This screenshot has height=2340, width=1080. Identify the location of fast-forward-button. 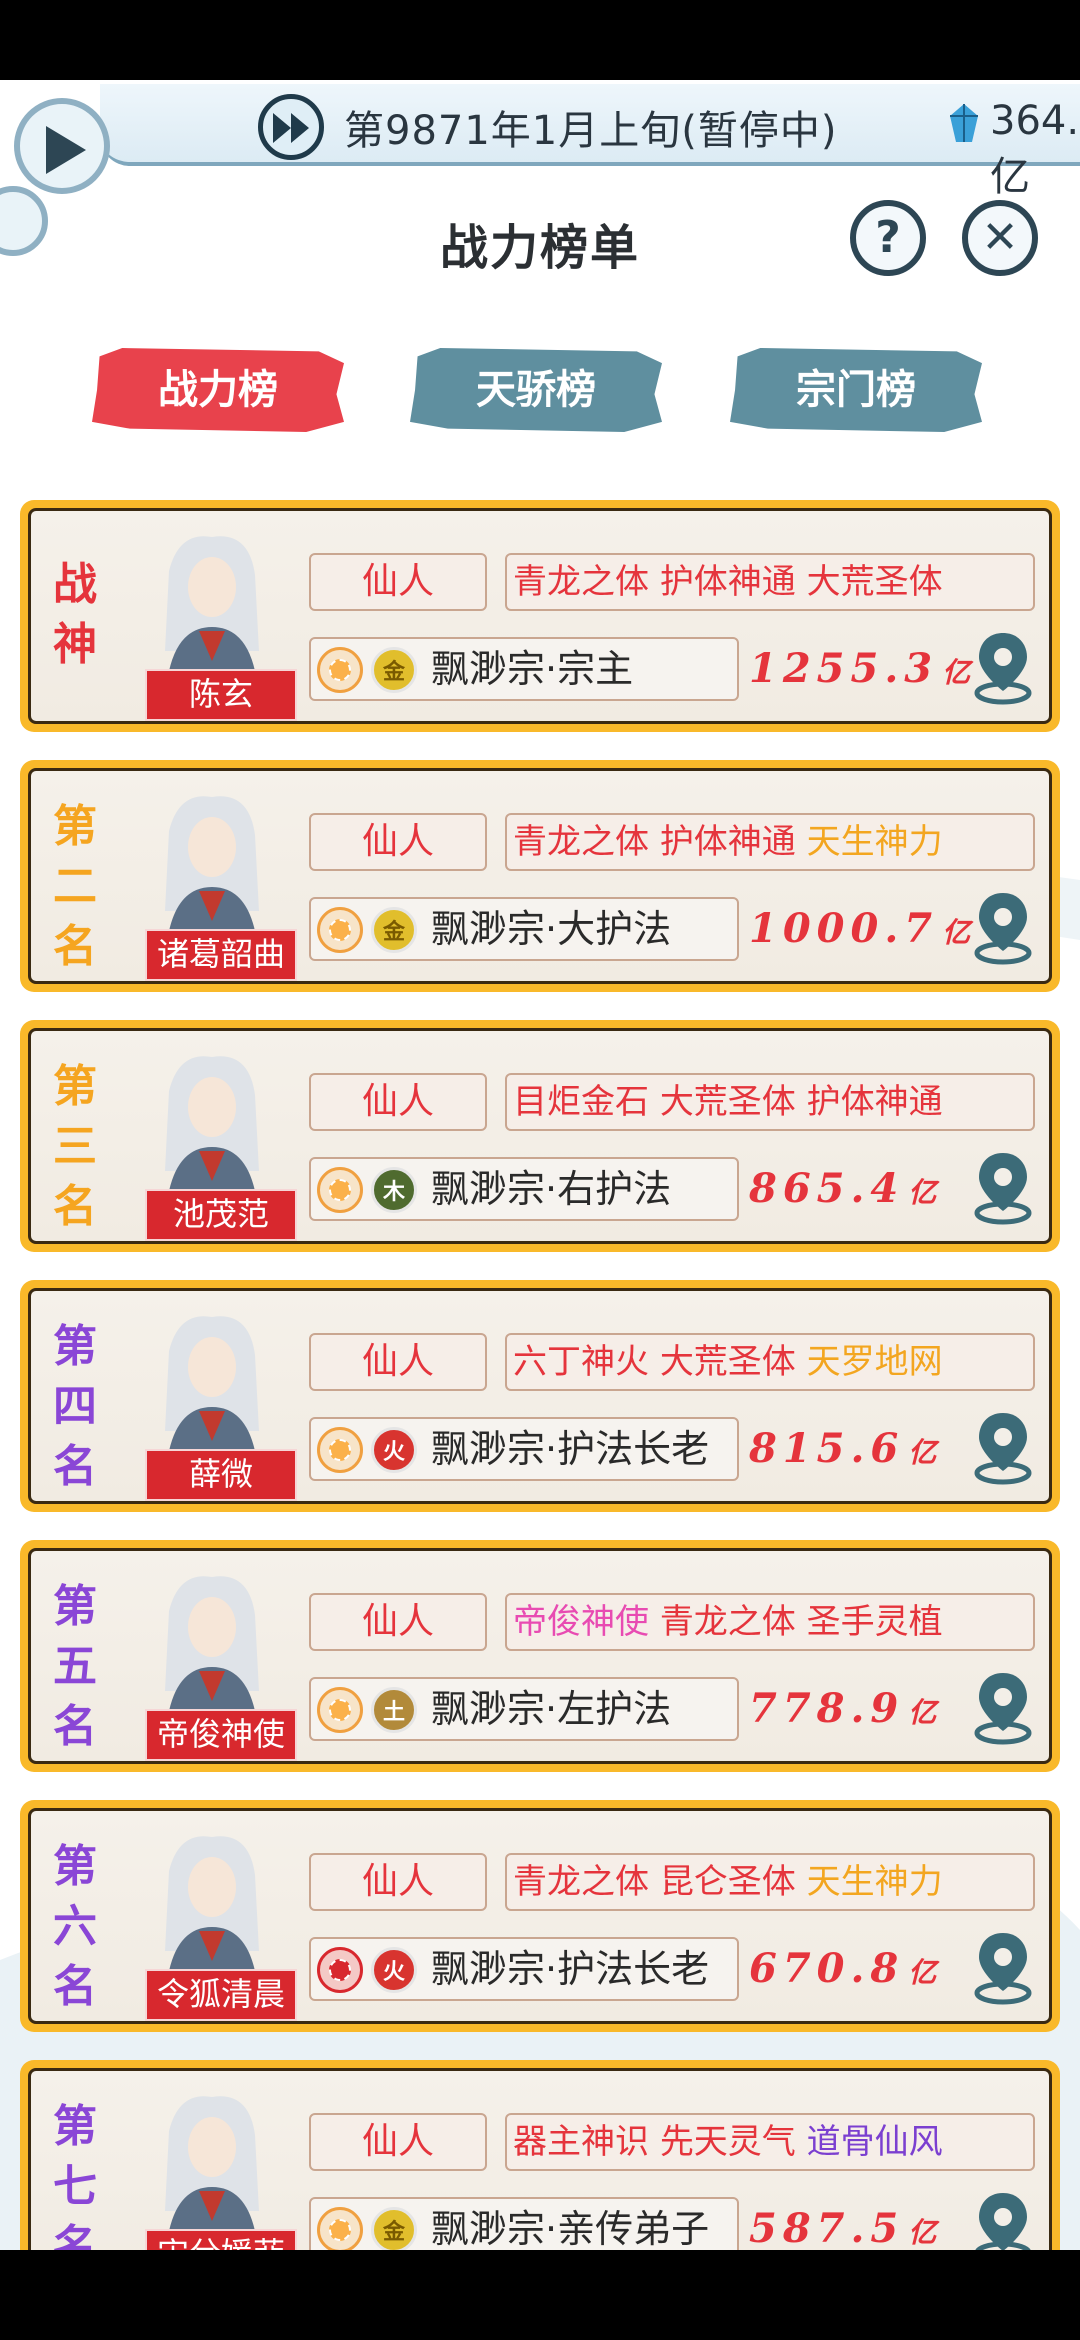
(291, 127).